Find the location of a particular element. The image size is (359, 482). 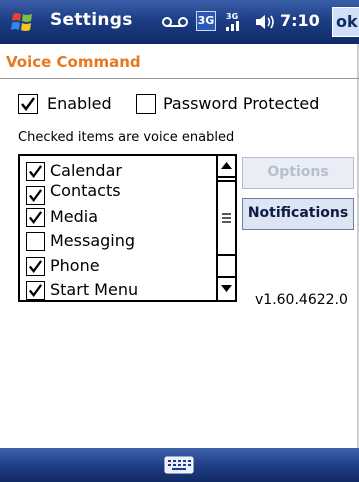

list-item-messaging: Messaging is located at coordinates (121, 243).